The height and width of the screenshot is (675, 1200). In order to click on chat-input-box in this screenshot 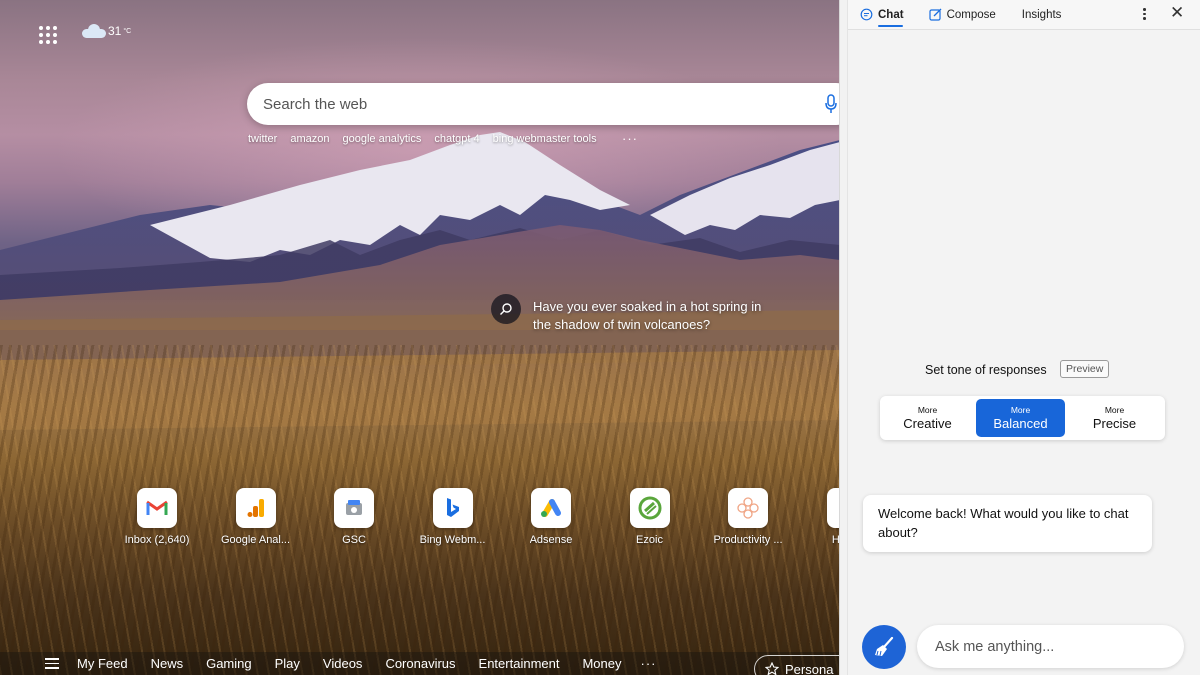, I will do `click(1050, 646)`.